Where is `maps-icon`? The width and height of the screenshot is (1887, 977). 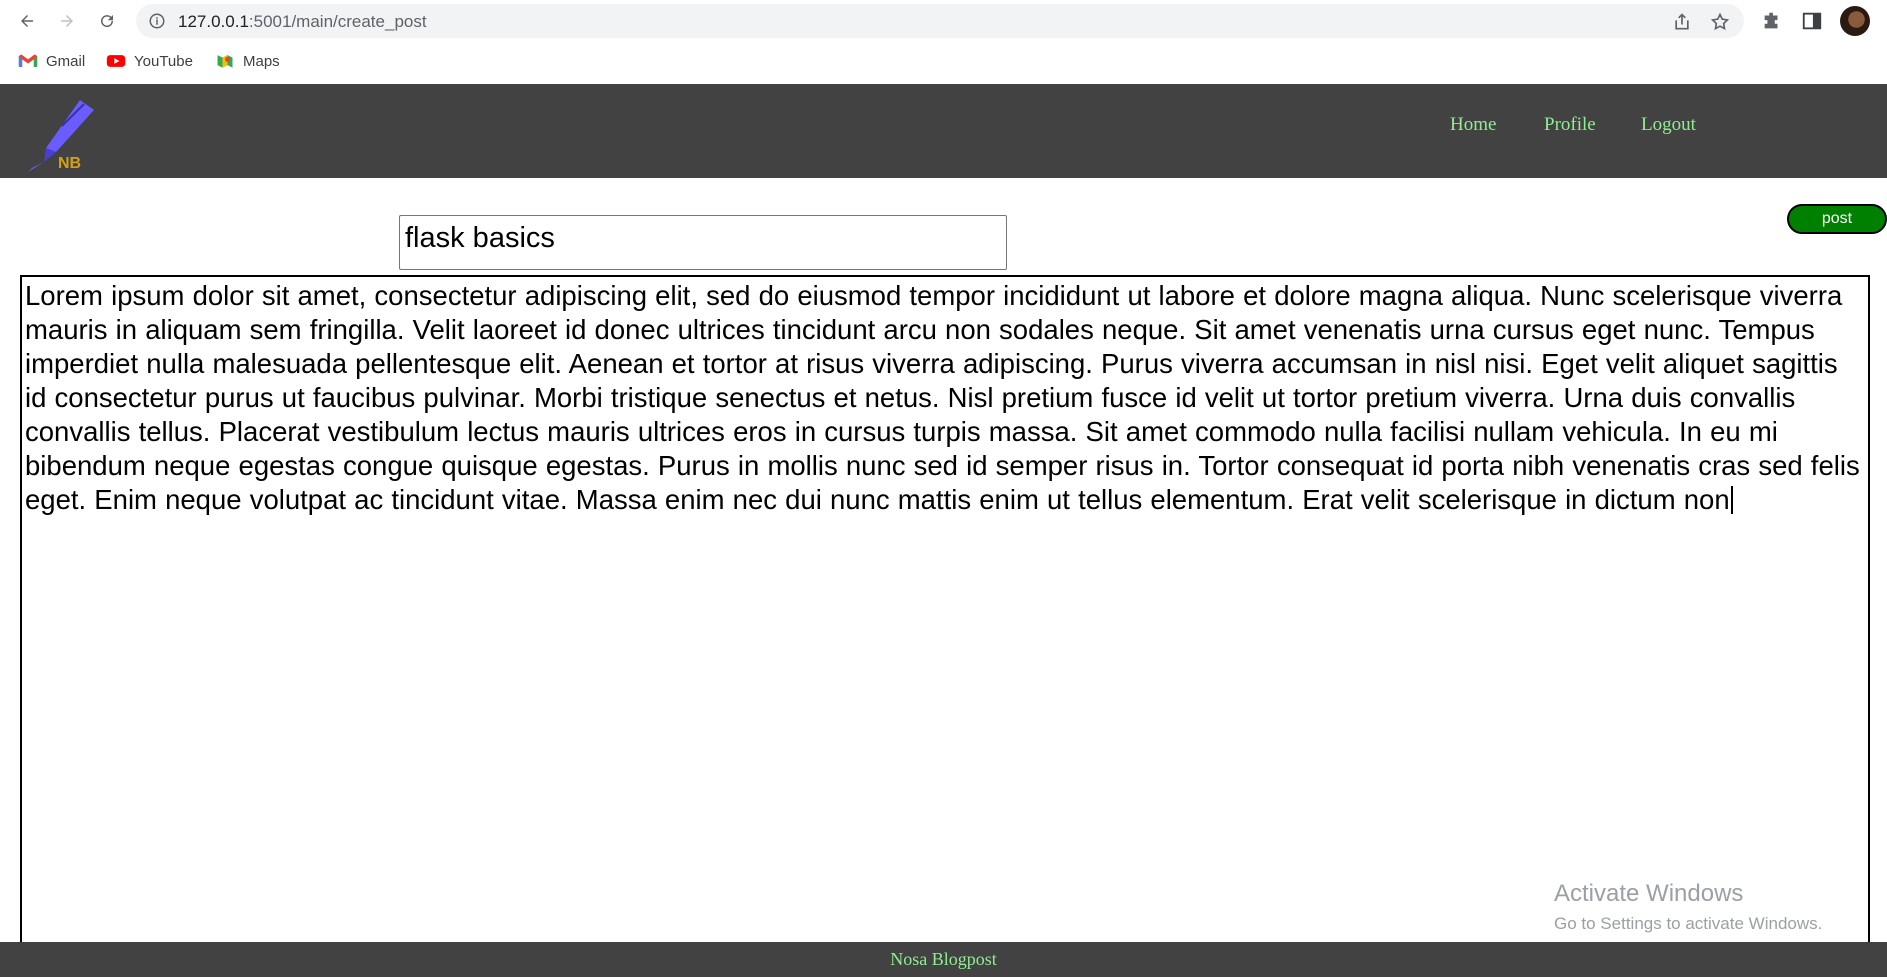 maps-icon is located at coordinates (225, 61).